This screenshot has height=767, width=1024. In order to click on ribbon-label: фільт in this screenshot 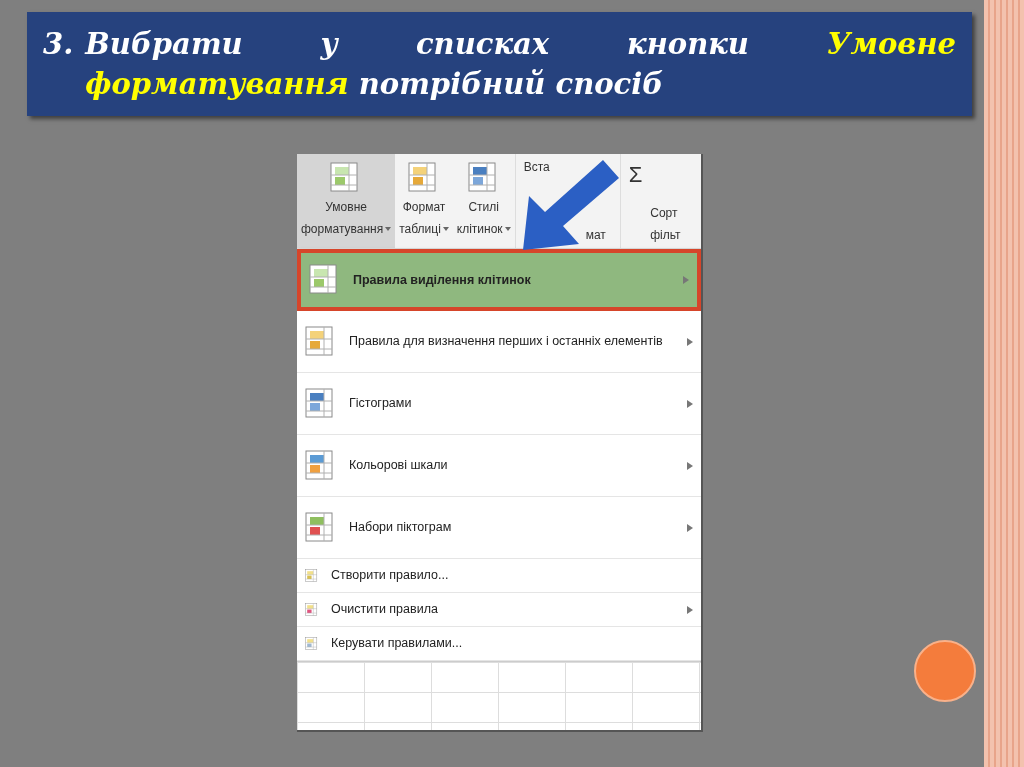, I will do `click(665, 235)`.